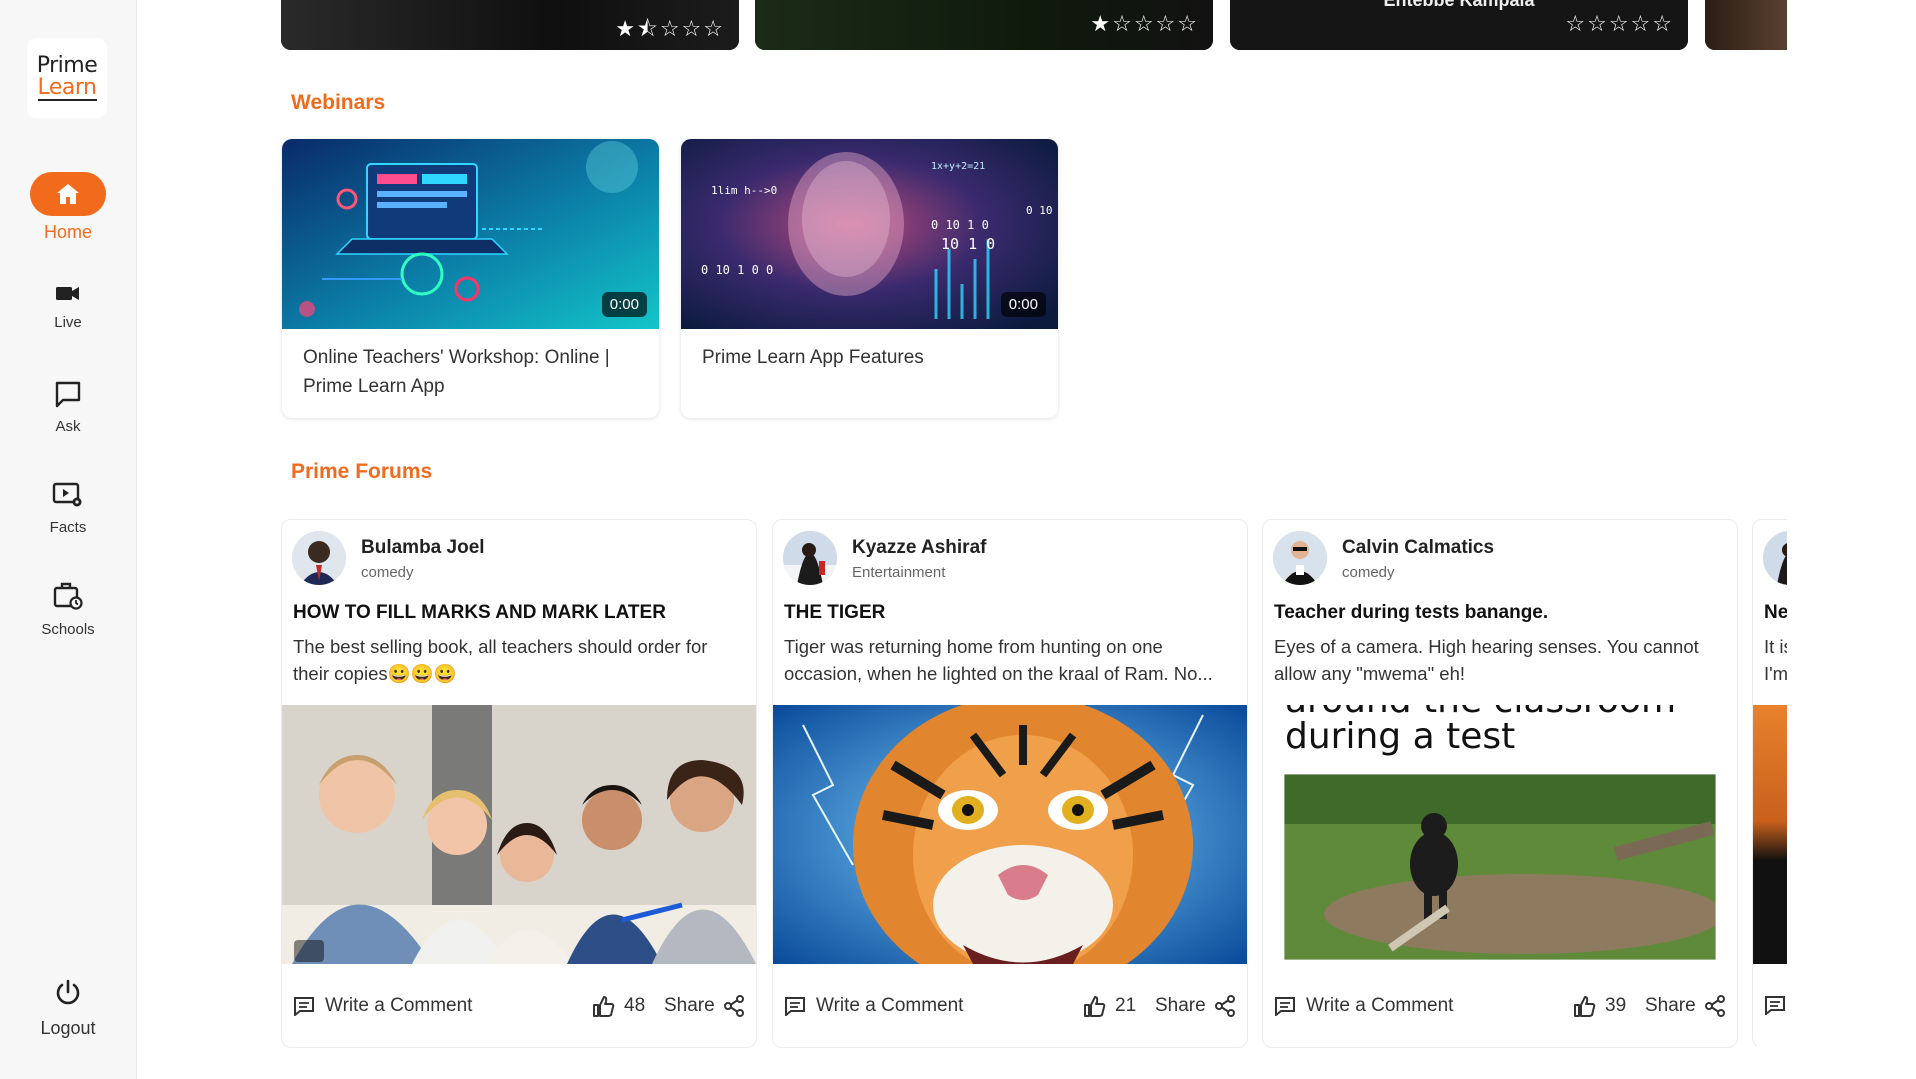 Image resolution: width=1916 pixels, height=1079 pixels. What do you see at coordinates (470, 234) in the screenshot?
I see `webinar-thumbnail: 0:00` at bounding box center [470, 234].